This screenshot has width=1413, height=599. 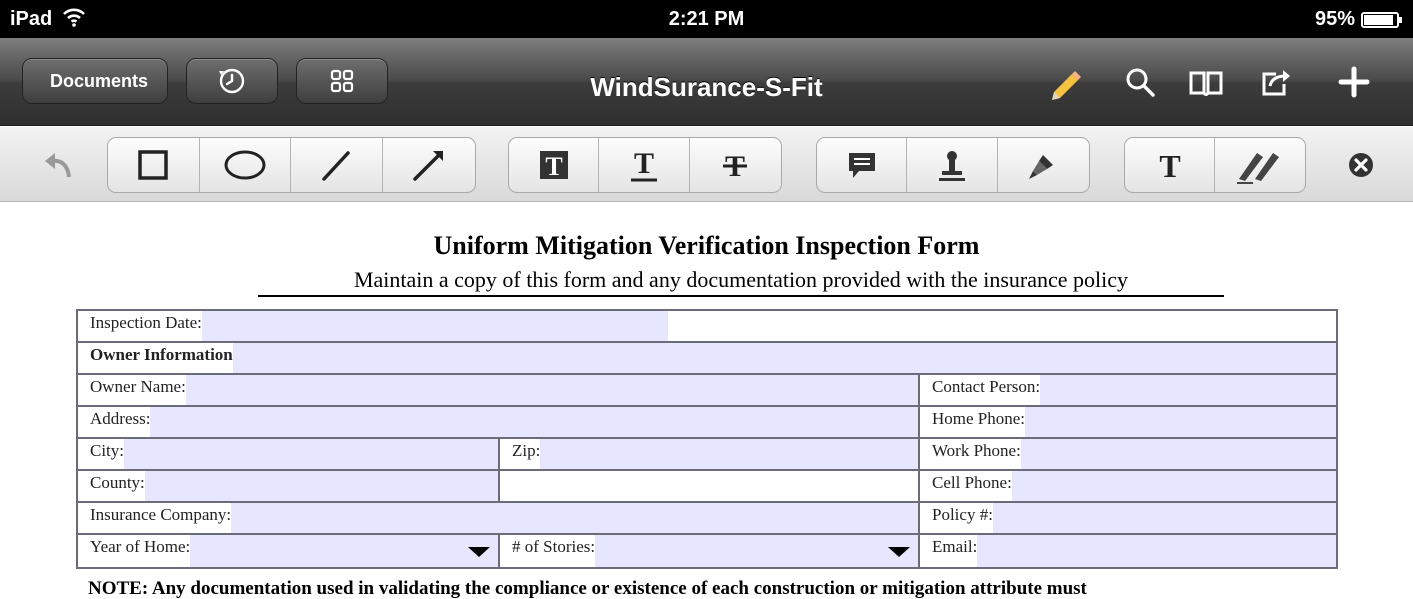 I want to click on line-tool, so click(x=337, y=165).